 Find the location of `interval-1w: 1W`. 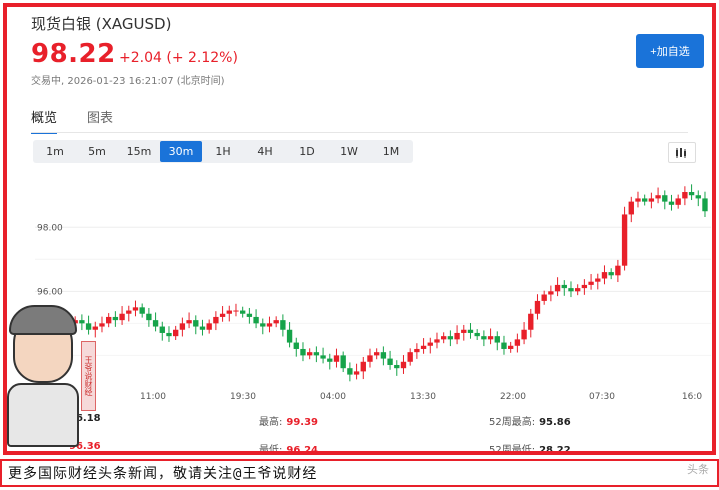

interval-1w: 1W is located at coordinates (349, 151).